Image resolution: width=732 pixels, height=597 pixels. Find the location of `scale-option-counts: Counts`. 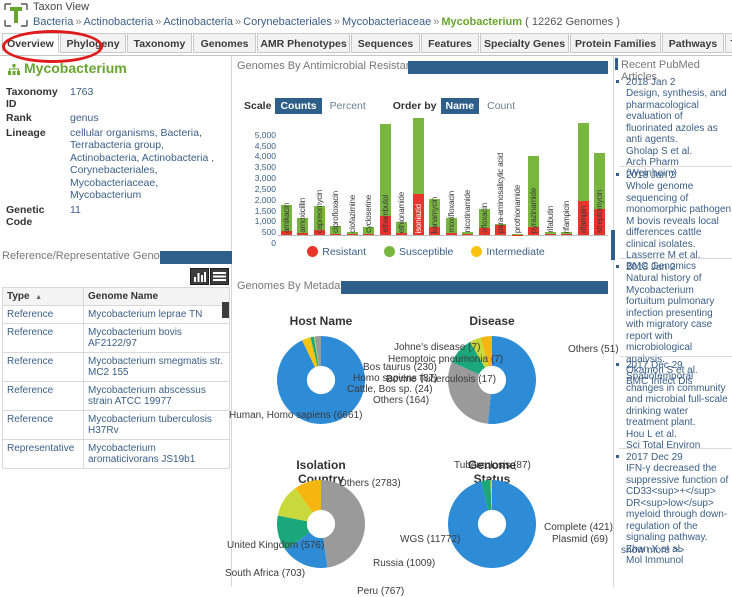

scale-option-counts: Counts is located at coordinates (298, 106).